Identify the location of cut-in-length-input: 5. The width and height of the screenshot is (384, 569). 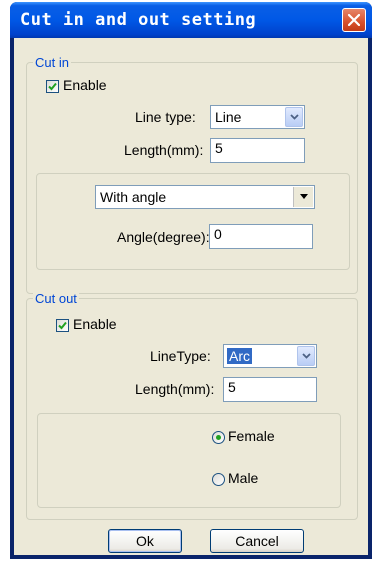
(257, 150).